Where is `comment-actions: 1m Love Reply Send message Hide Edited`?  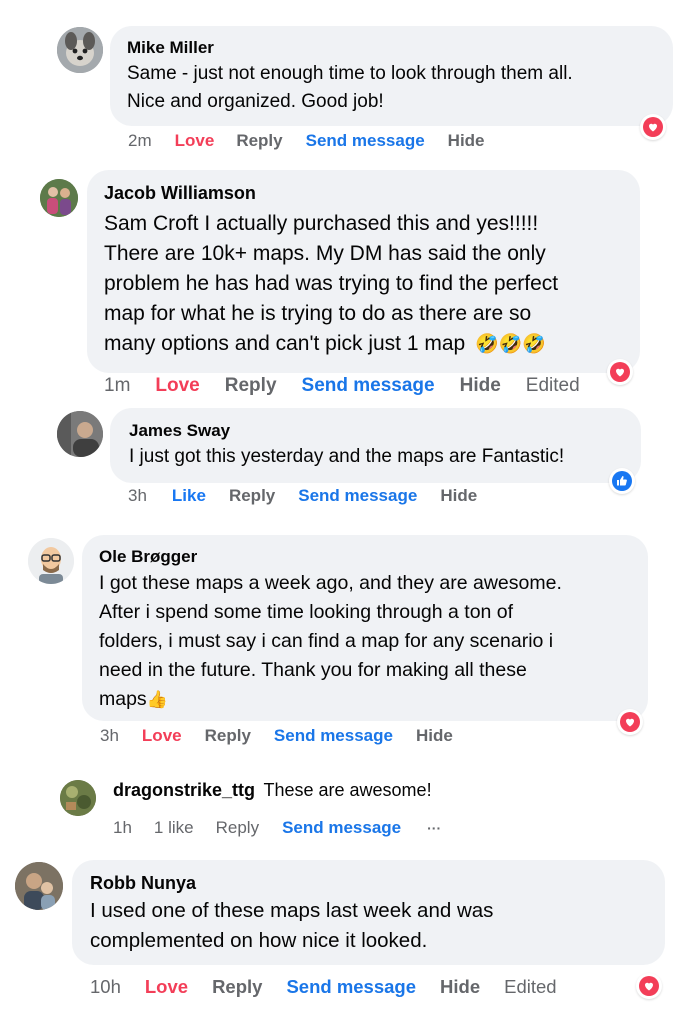
comment-actions: 1m Love Reply Send message Hide Edited is located at coordinates (342, 386).